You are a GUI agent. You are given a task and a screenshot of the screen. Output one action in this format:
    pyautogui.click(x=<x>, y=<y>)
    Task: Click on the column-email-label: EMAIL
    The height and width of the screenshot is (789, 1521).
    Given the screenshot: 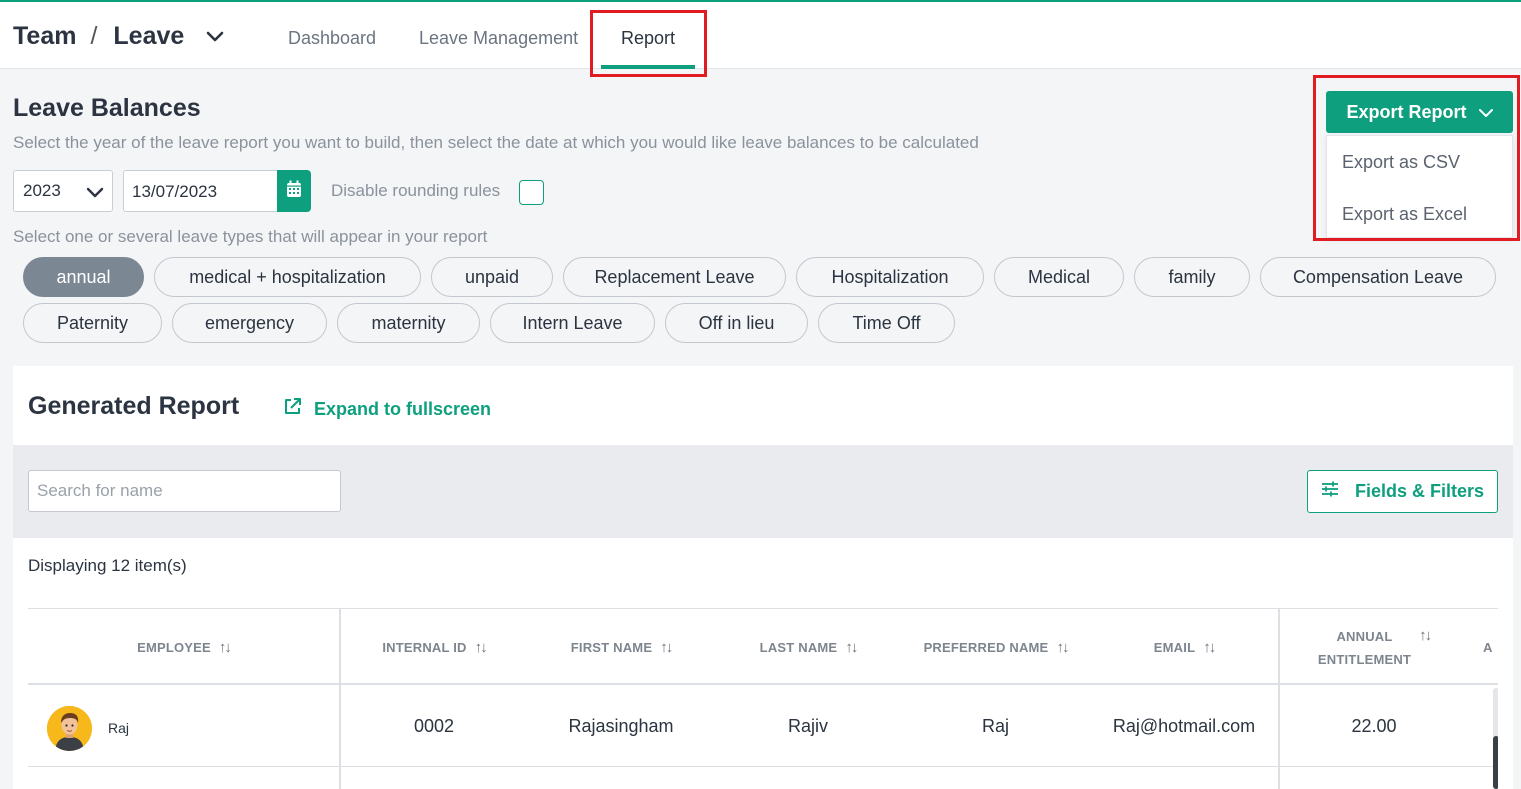 What is the action you would take?
    pyautogui.click(x=1174, y=647)
    